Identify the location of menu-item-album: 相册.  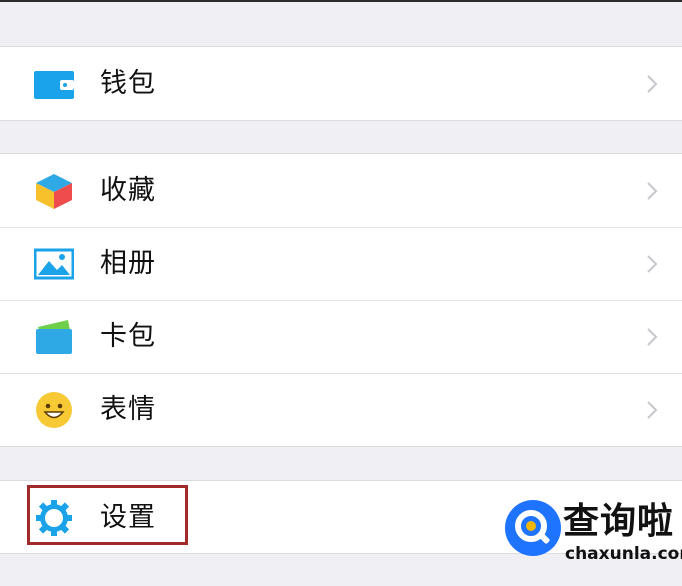
(341, 263).